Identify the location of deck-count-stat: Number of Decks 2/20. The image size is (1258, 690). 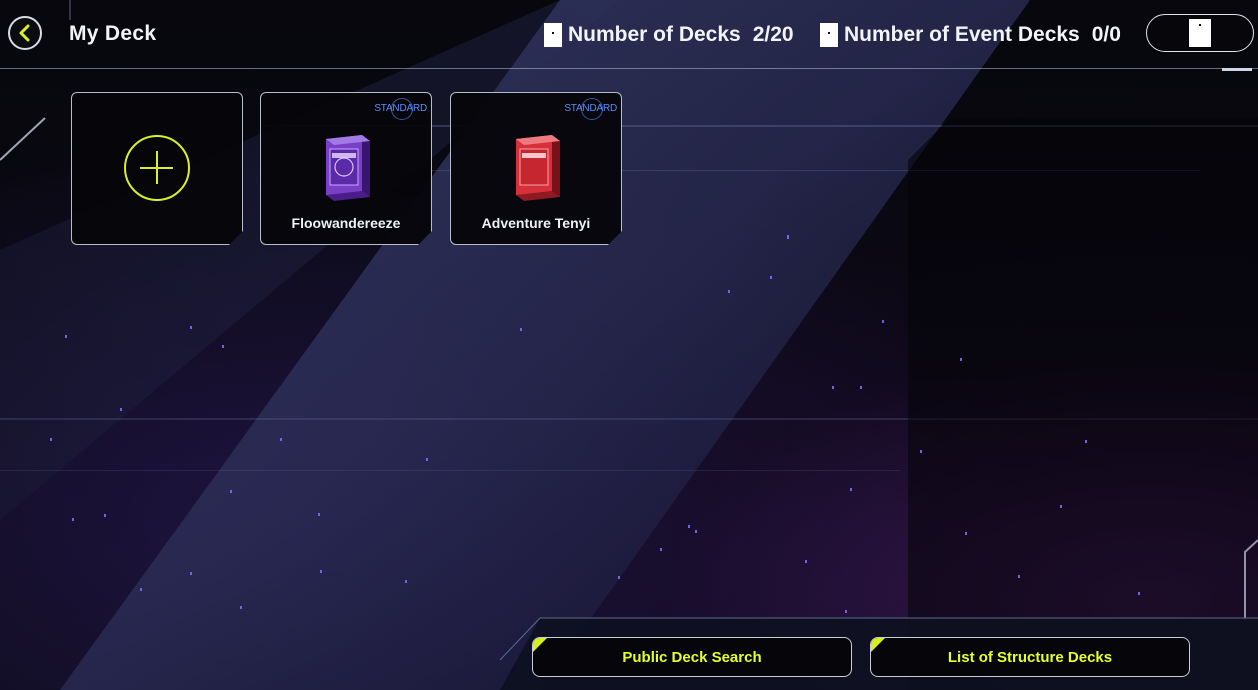
(669, 35).